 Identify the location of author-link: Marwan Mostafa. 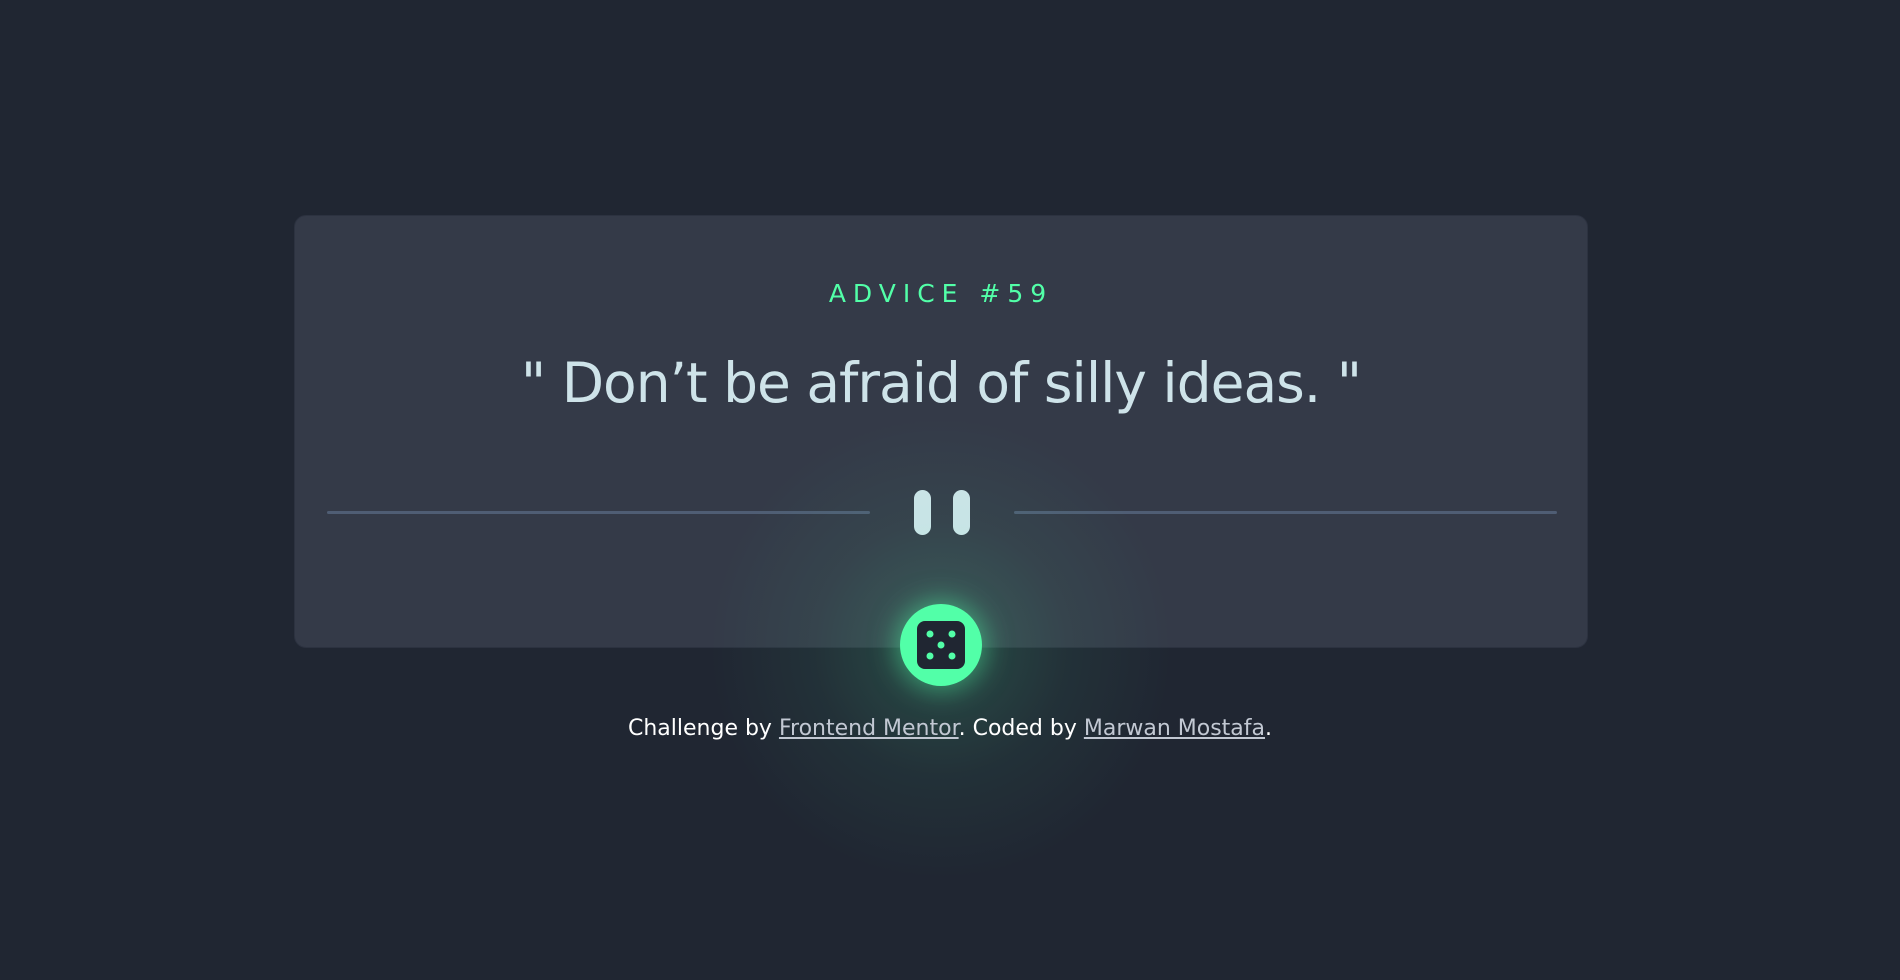
(1174, 728).